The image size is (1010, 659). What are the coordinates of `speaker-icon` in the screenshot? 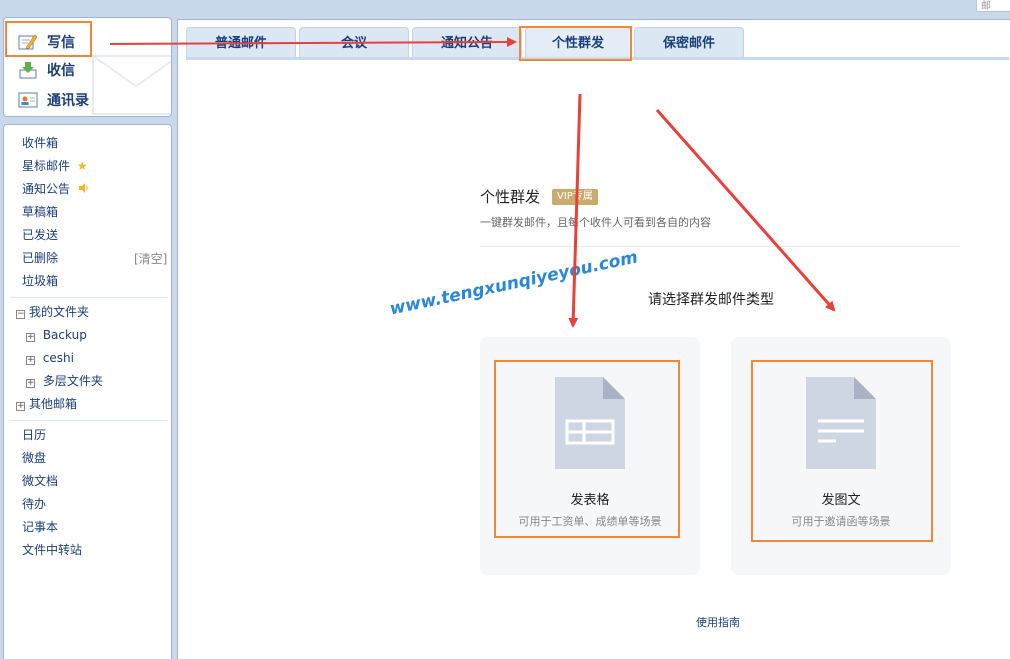 It's located at (83, 189).